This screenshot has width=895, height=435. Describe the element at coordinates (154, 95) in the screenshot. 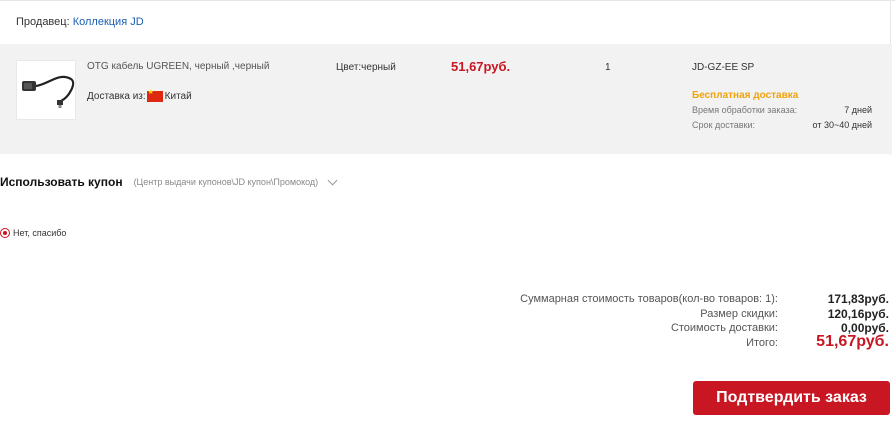

I see `china-flag-icon` at that location.